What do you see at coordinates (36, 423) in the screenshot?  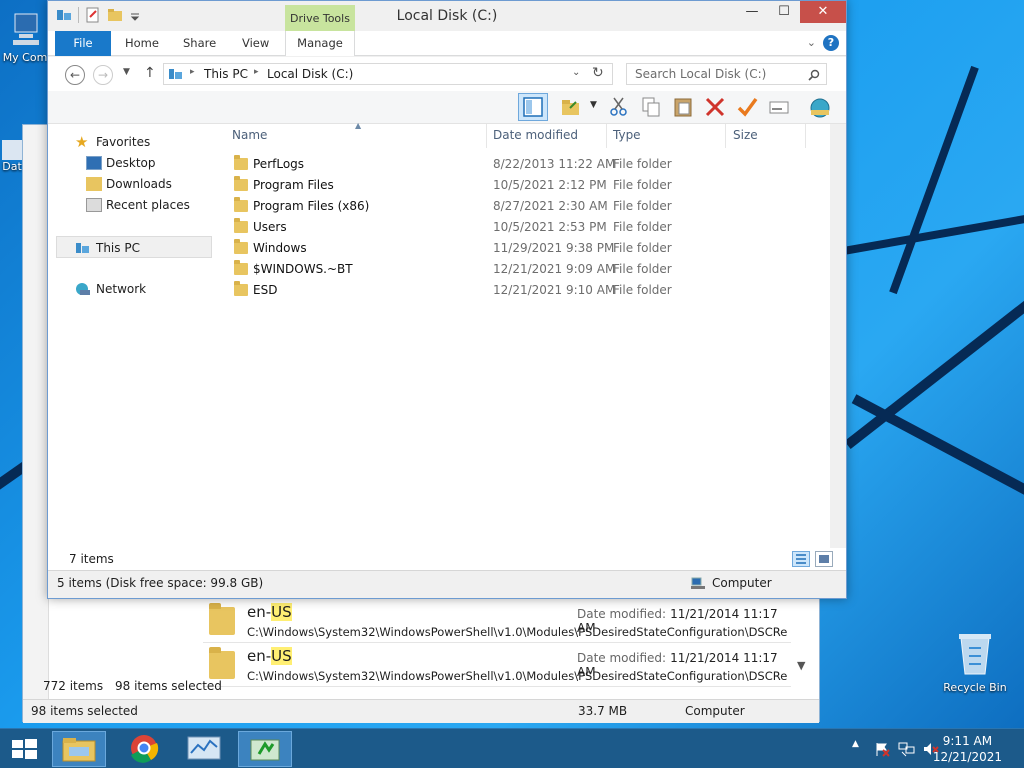 I see `background-window-edge` at bounding box center [36, 423].